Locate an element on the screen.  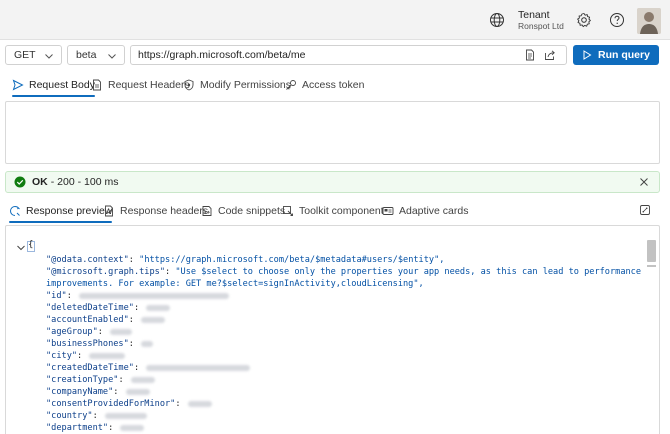
json-line: "businessPhones": is located at coordinates (100, 344).